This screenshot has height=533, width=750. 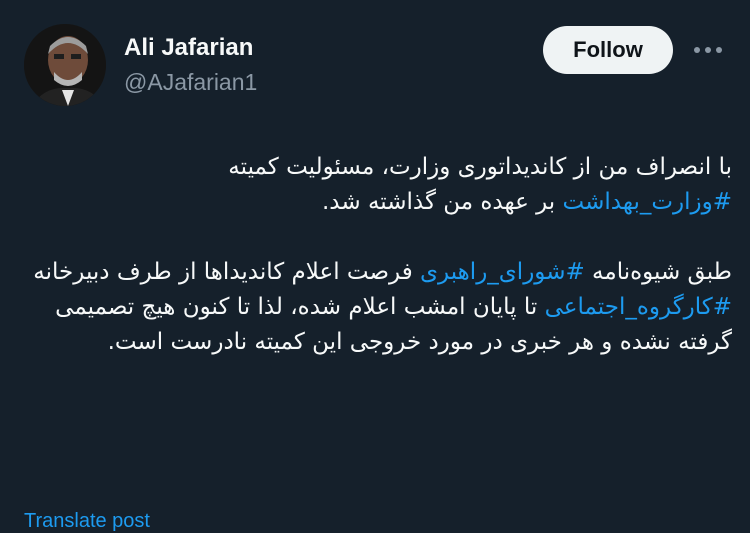 I want to click on author-handle: @AJafarian1, so click(x=190, y=82).